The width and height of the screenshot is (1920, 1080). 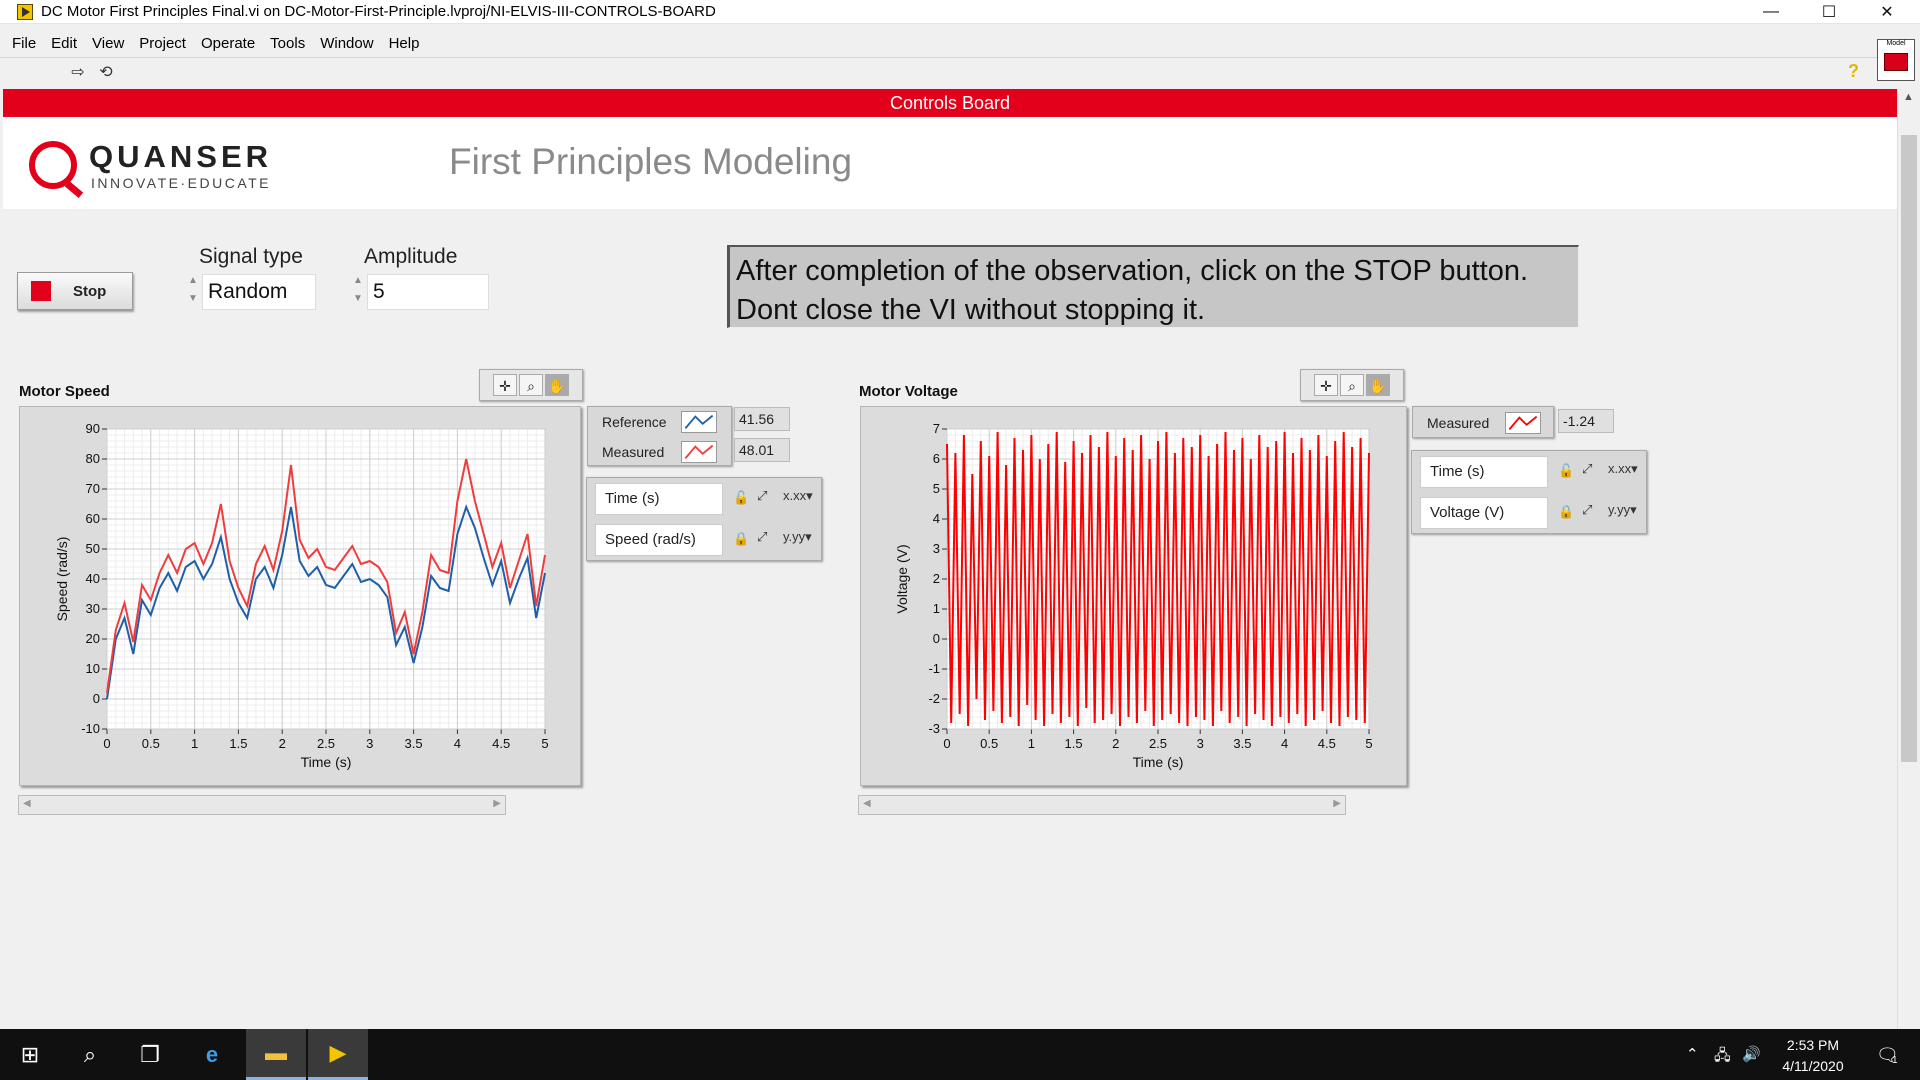 What do you see at coordinates (164, 43) in the screenshot?
I see `menu-project: Project` at bounding box center [164, 43].